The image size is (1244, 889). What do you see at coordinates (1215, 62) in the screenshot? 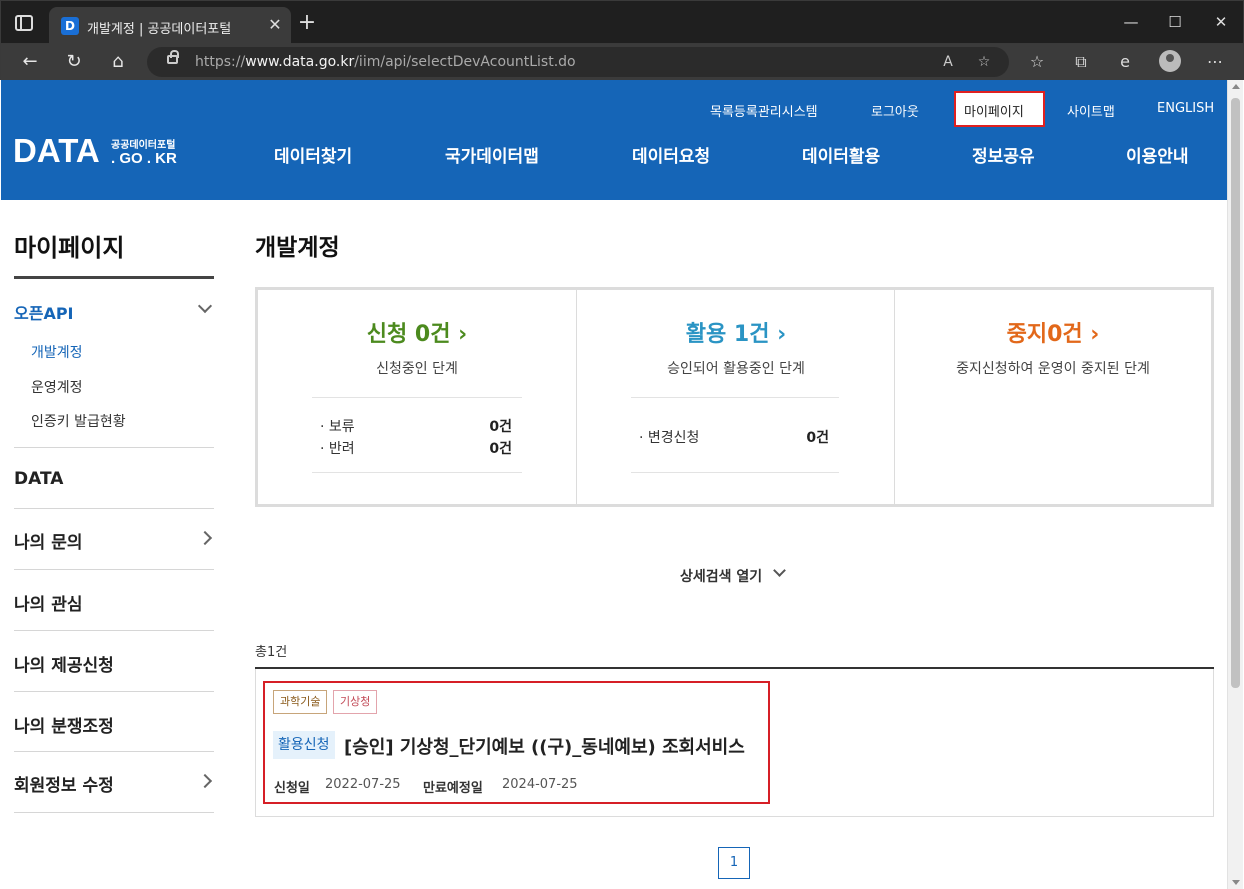
I see `more-icon: ⋯` at bounding box center [1215, 62].